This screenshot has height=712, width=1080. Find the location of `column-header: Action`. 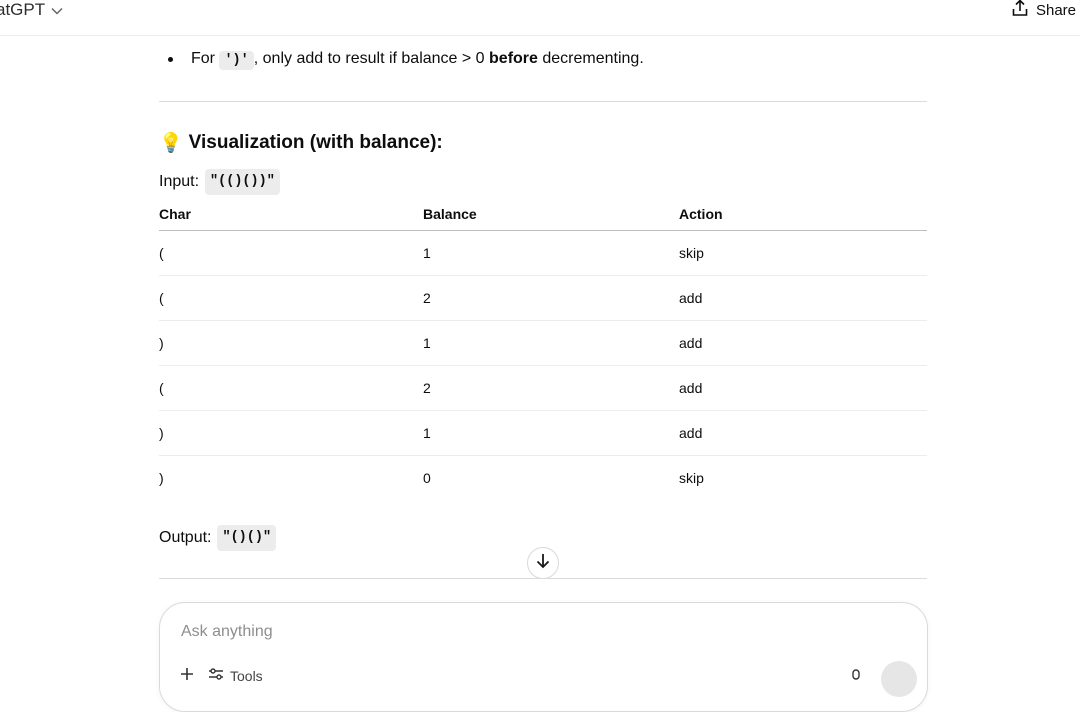

column-header: Action is located at coordinates (803, 215).